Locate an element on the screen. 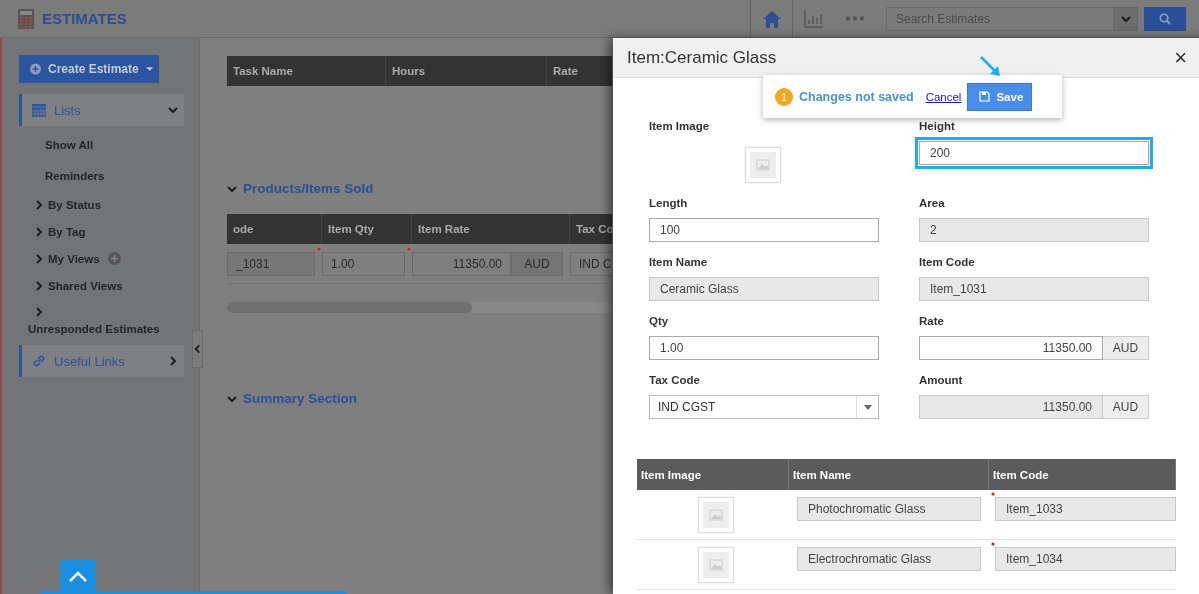 Image resolution: width=1199 pixels, height=594 pixels. save-icon is located at coordinates (985, 96).